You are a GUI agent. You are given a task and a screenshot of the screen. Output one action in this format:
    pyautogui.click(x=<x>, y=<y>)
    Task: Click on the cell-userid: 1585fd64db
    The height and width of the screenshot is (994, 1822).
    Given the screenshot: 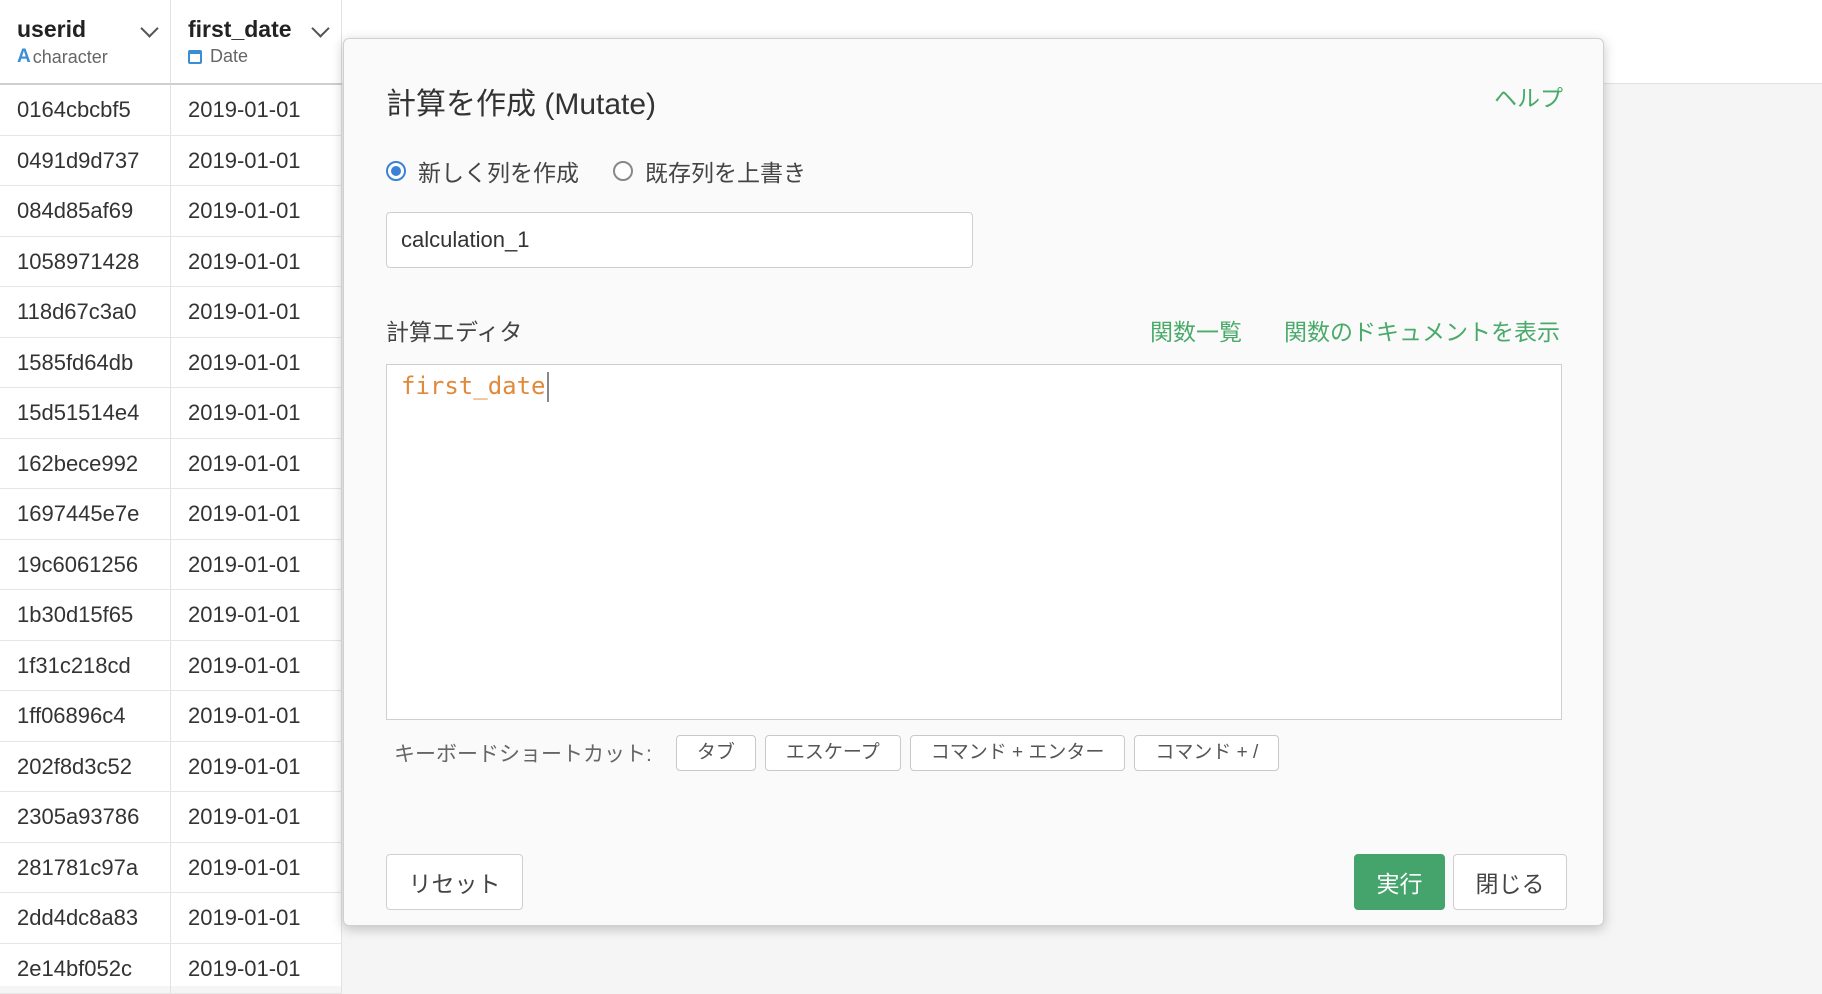 What is the action you would take?
    pyautogui.click(x=85, y=363)
    